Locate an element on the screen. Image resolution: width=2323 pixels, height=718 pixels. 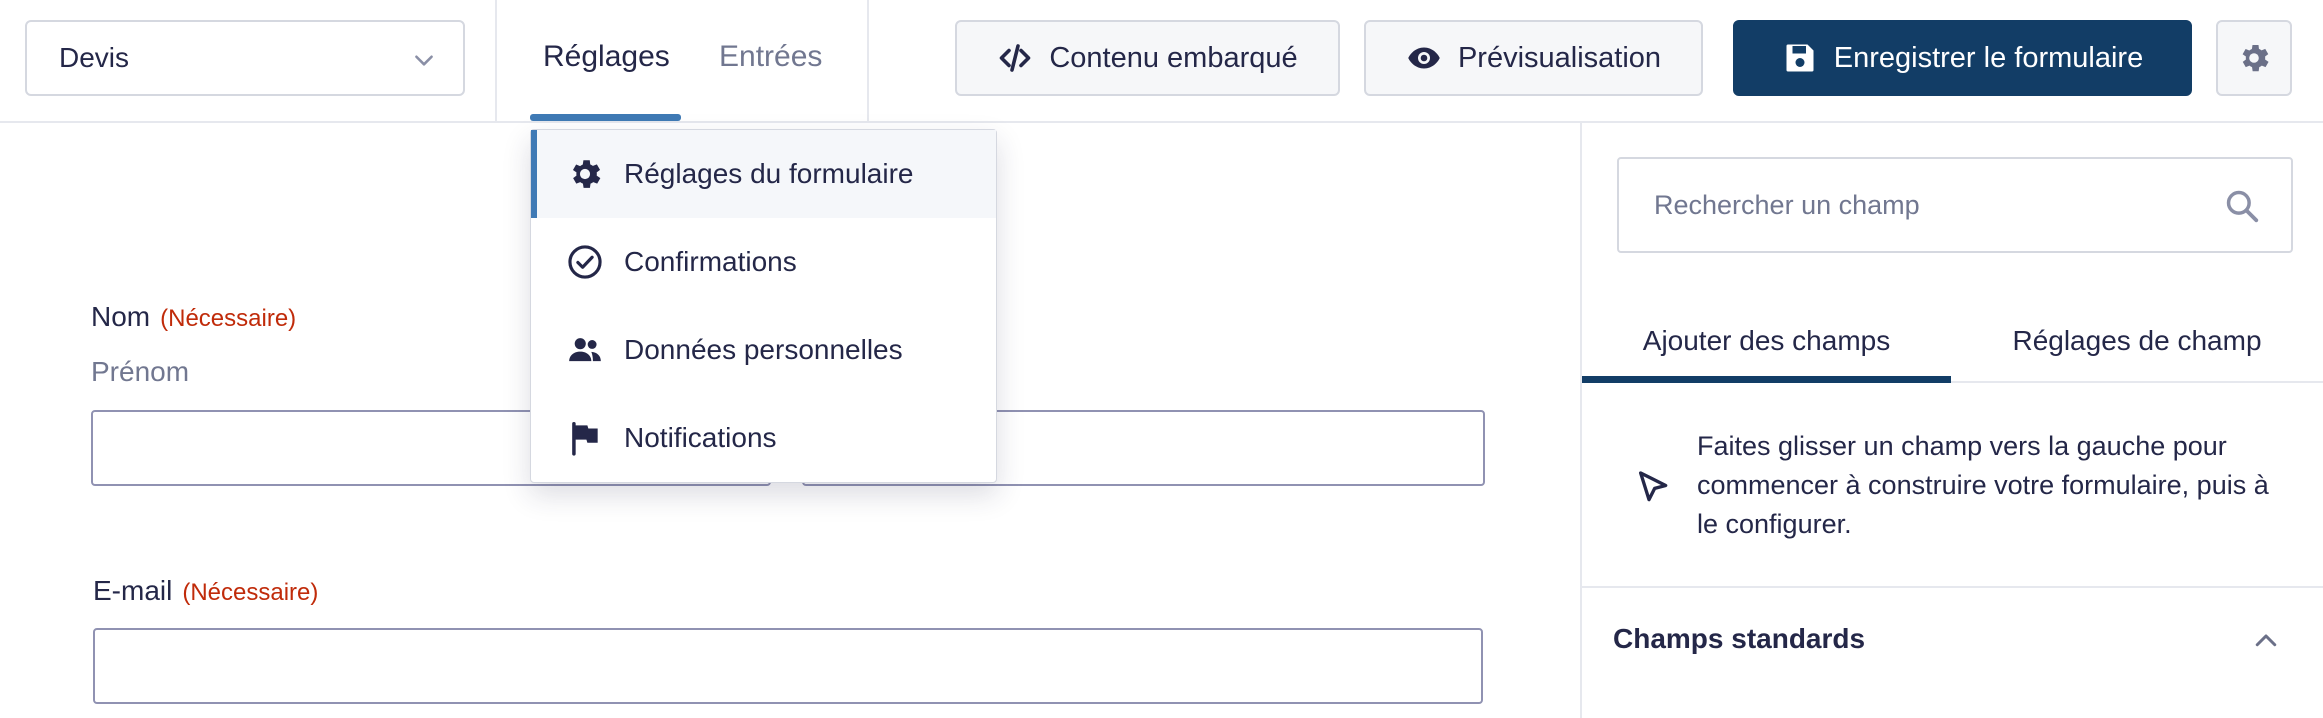
embed-button-label: Contenu embarqué is located at coordinates (1173, 57).